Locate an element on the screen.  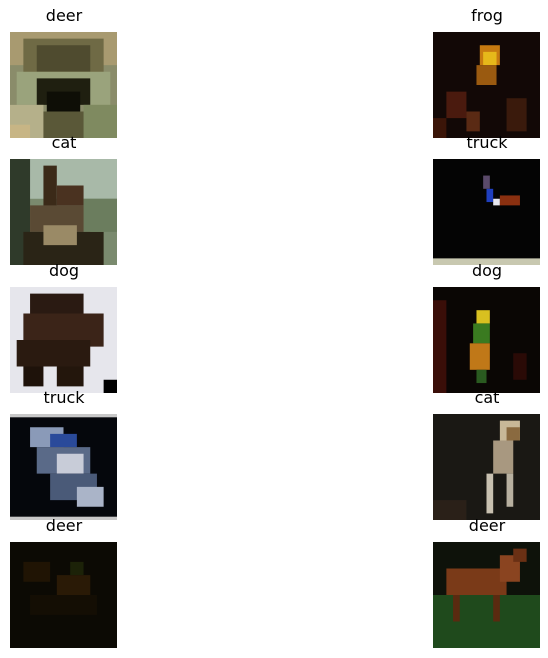
deer-in-forest-icon is located at coordinates (63, 212).